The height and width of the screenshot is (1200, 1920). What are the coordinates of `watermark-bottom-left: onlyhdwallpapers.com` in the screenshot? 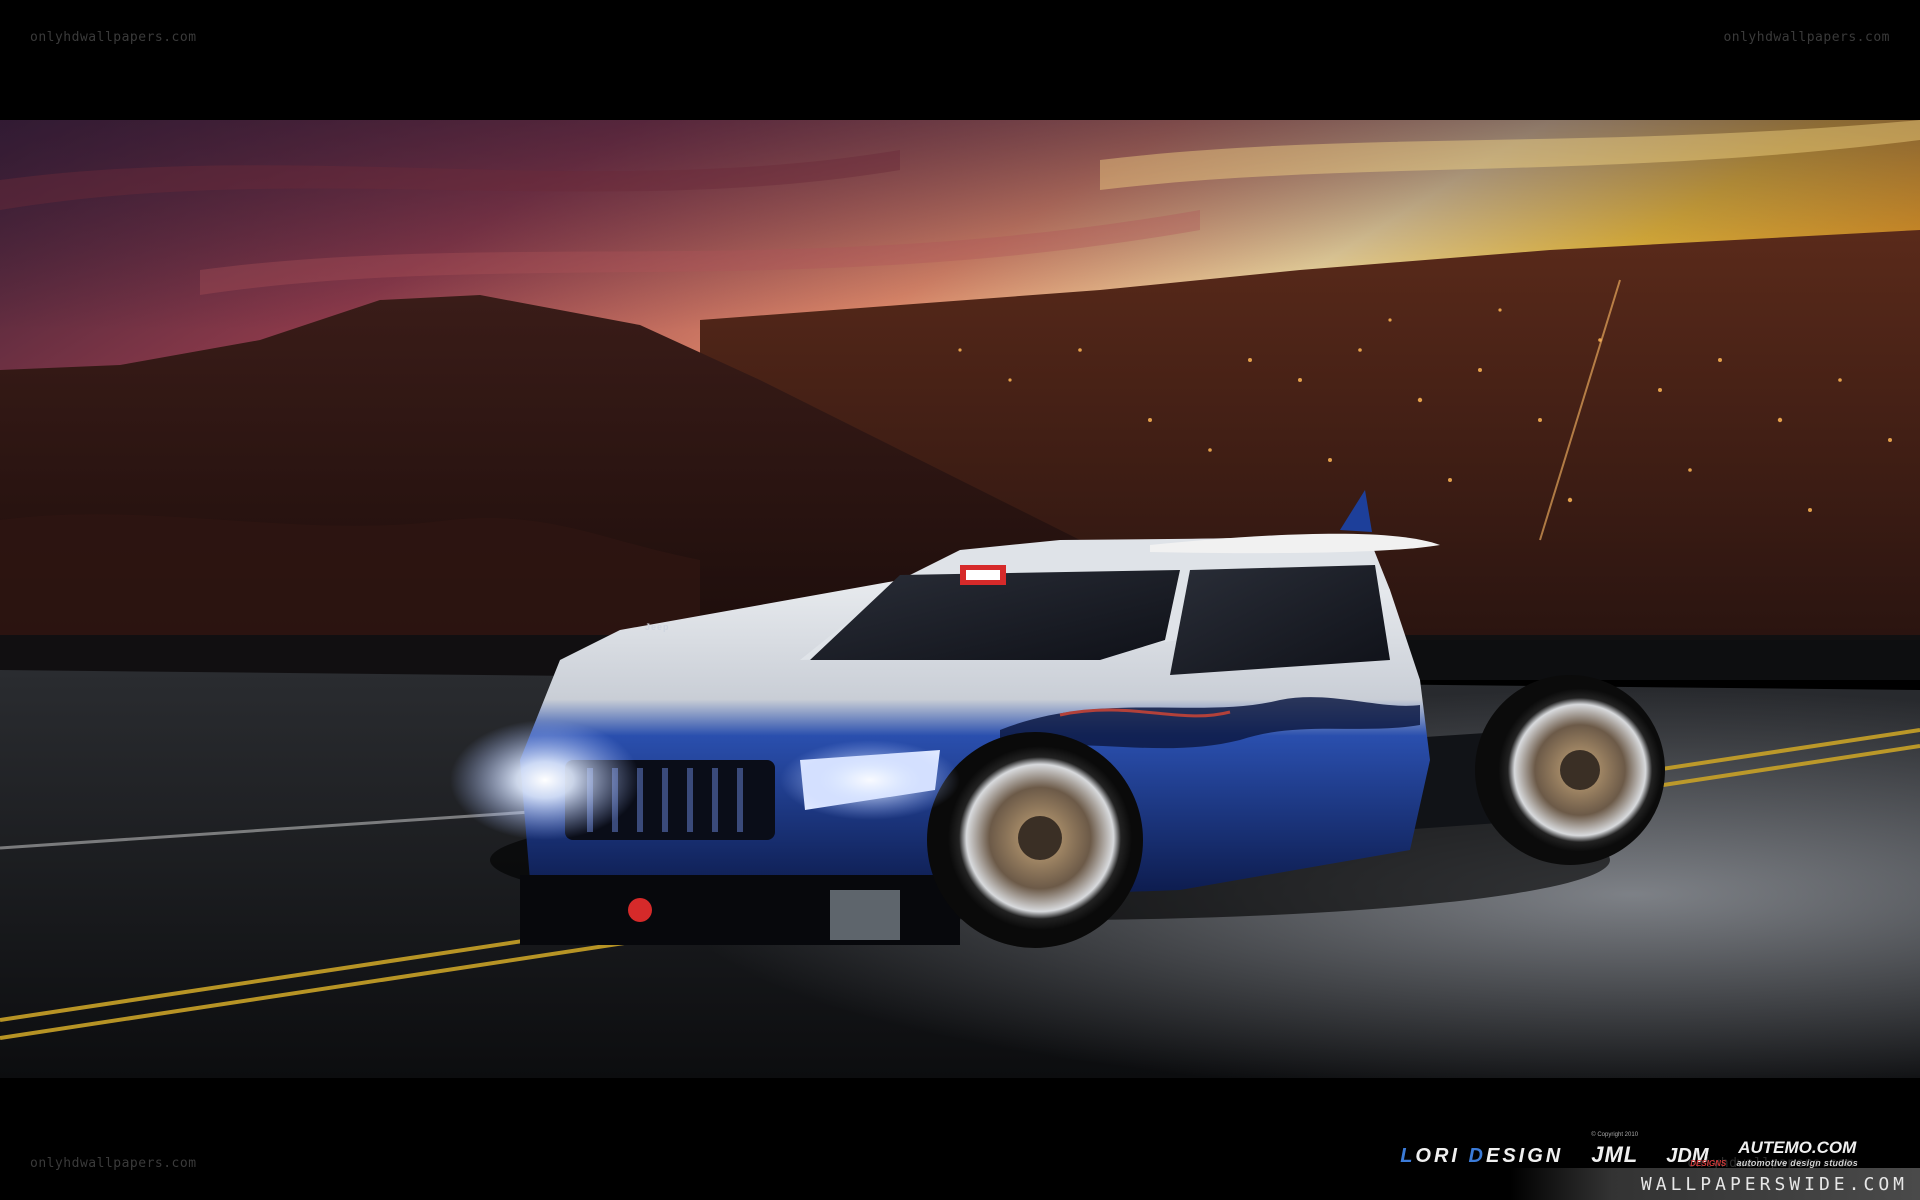 It's located at (113, 1163).